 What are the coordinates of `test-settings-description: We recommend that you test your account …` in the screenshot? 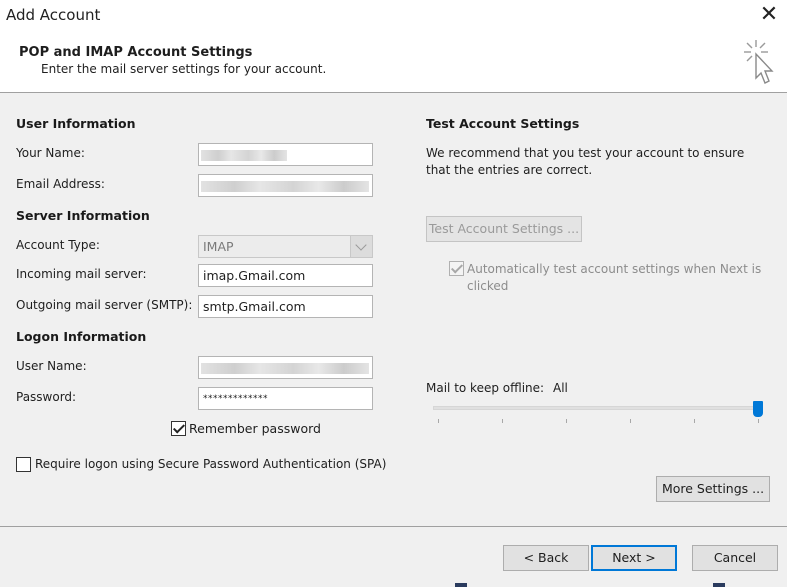 It's located at (585, 161).